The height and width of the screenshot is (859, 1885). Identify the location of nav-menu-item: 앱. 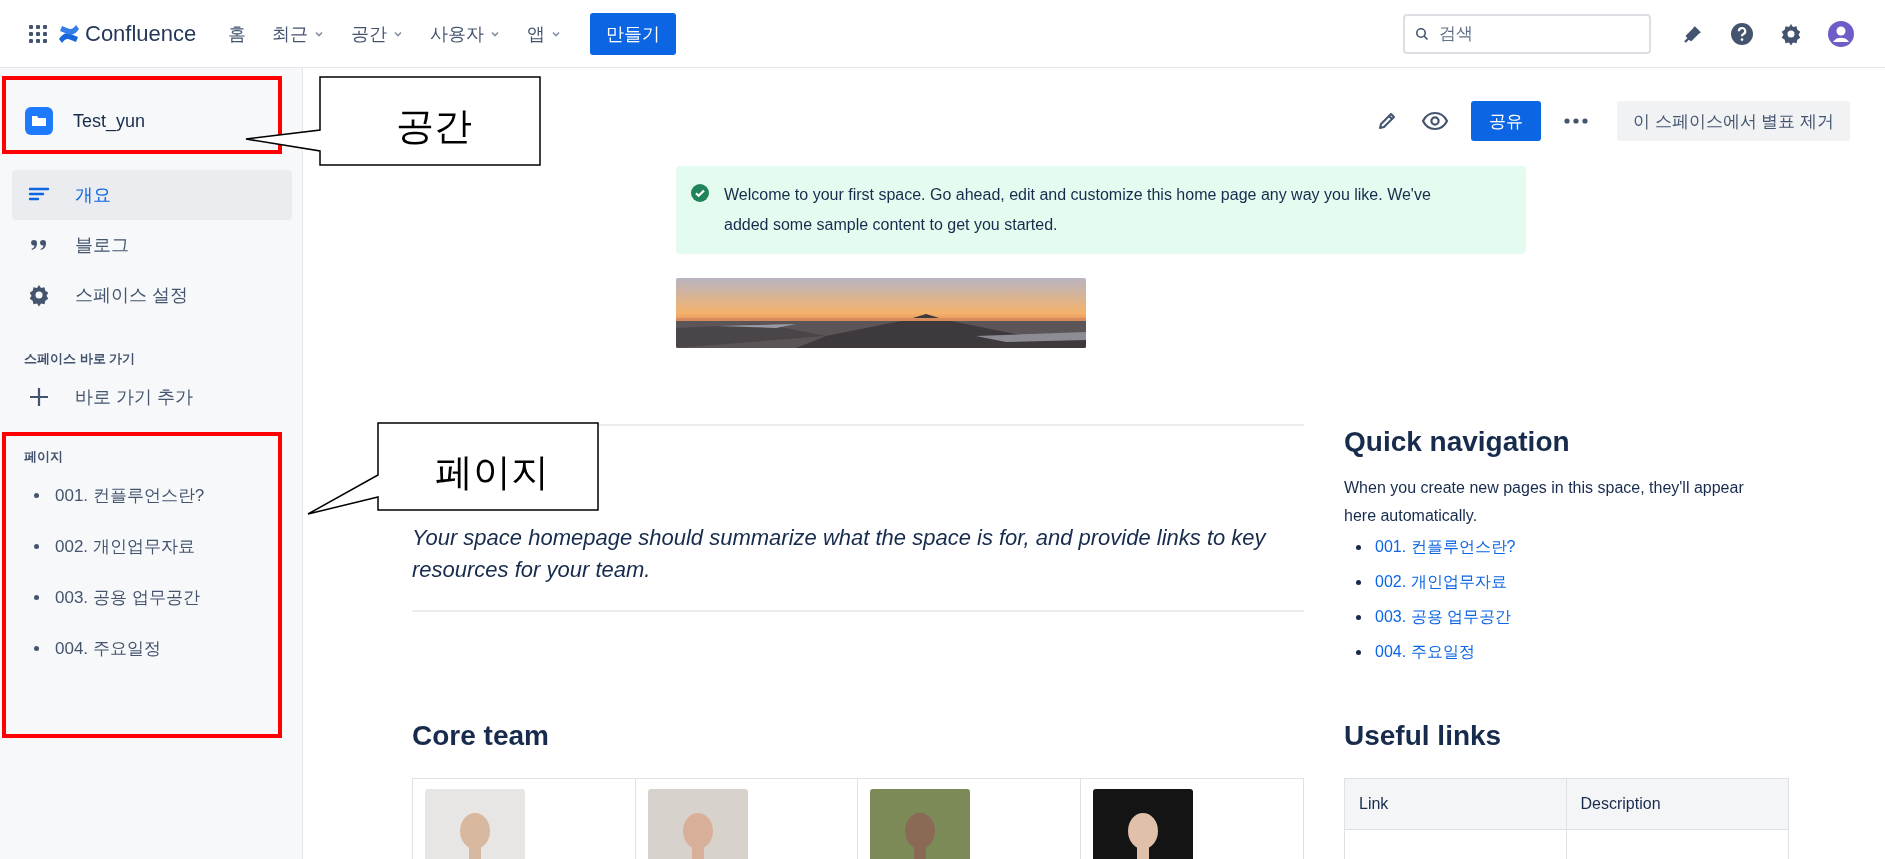
(545, 33).